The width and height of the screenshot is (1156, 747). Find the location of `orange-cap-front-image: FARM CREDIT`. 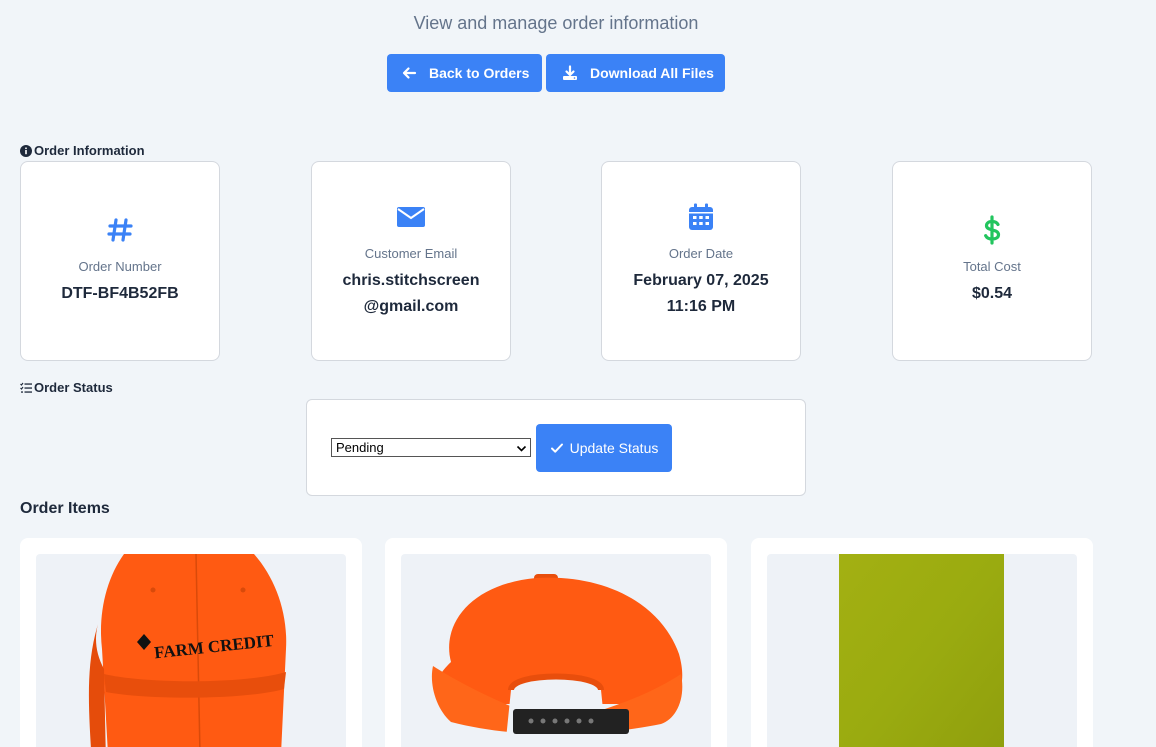

orange-cap-front-image: FARM CREDIT is located at coordinates (191, 650).